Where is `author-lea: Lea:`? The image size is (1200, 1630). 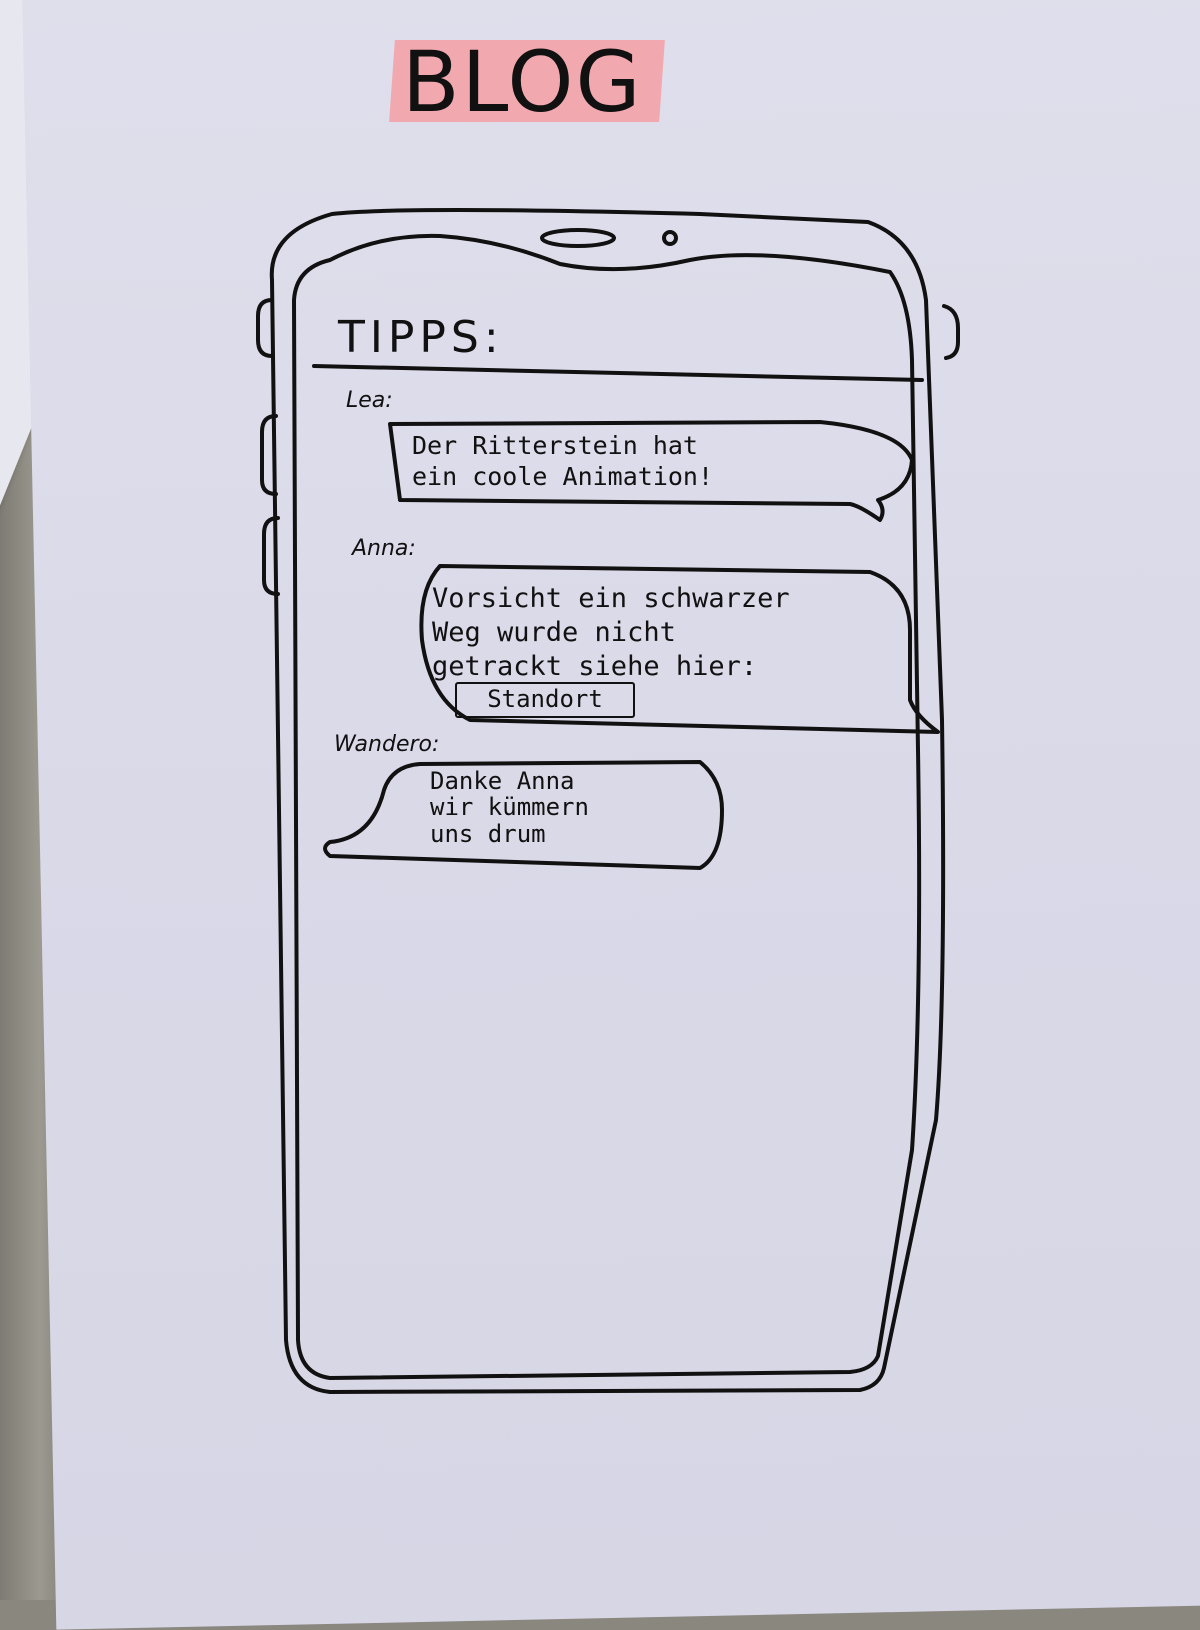 author-lea: Lea: is located at coordinates (369, 400).